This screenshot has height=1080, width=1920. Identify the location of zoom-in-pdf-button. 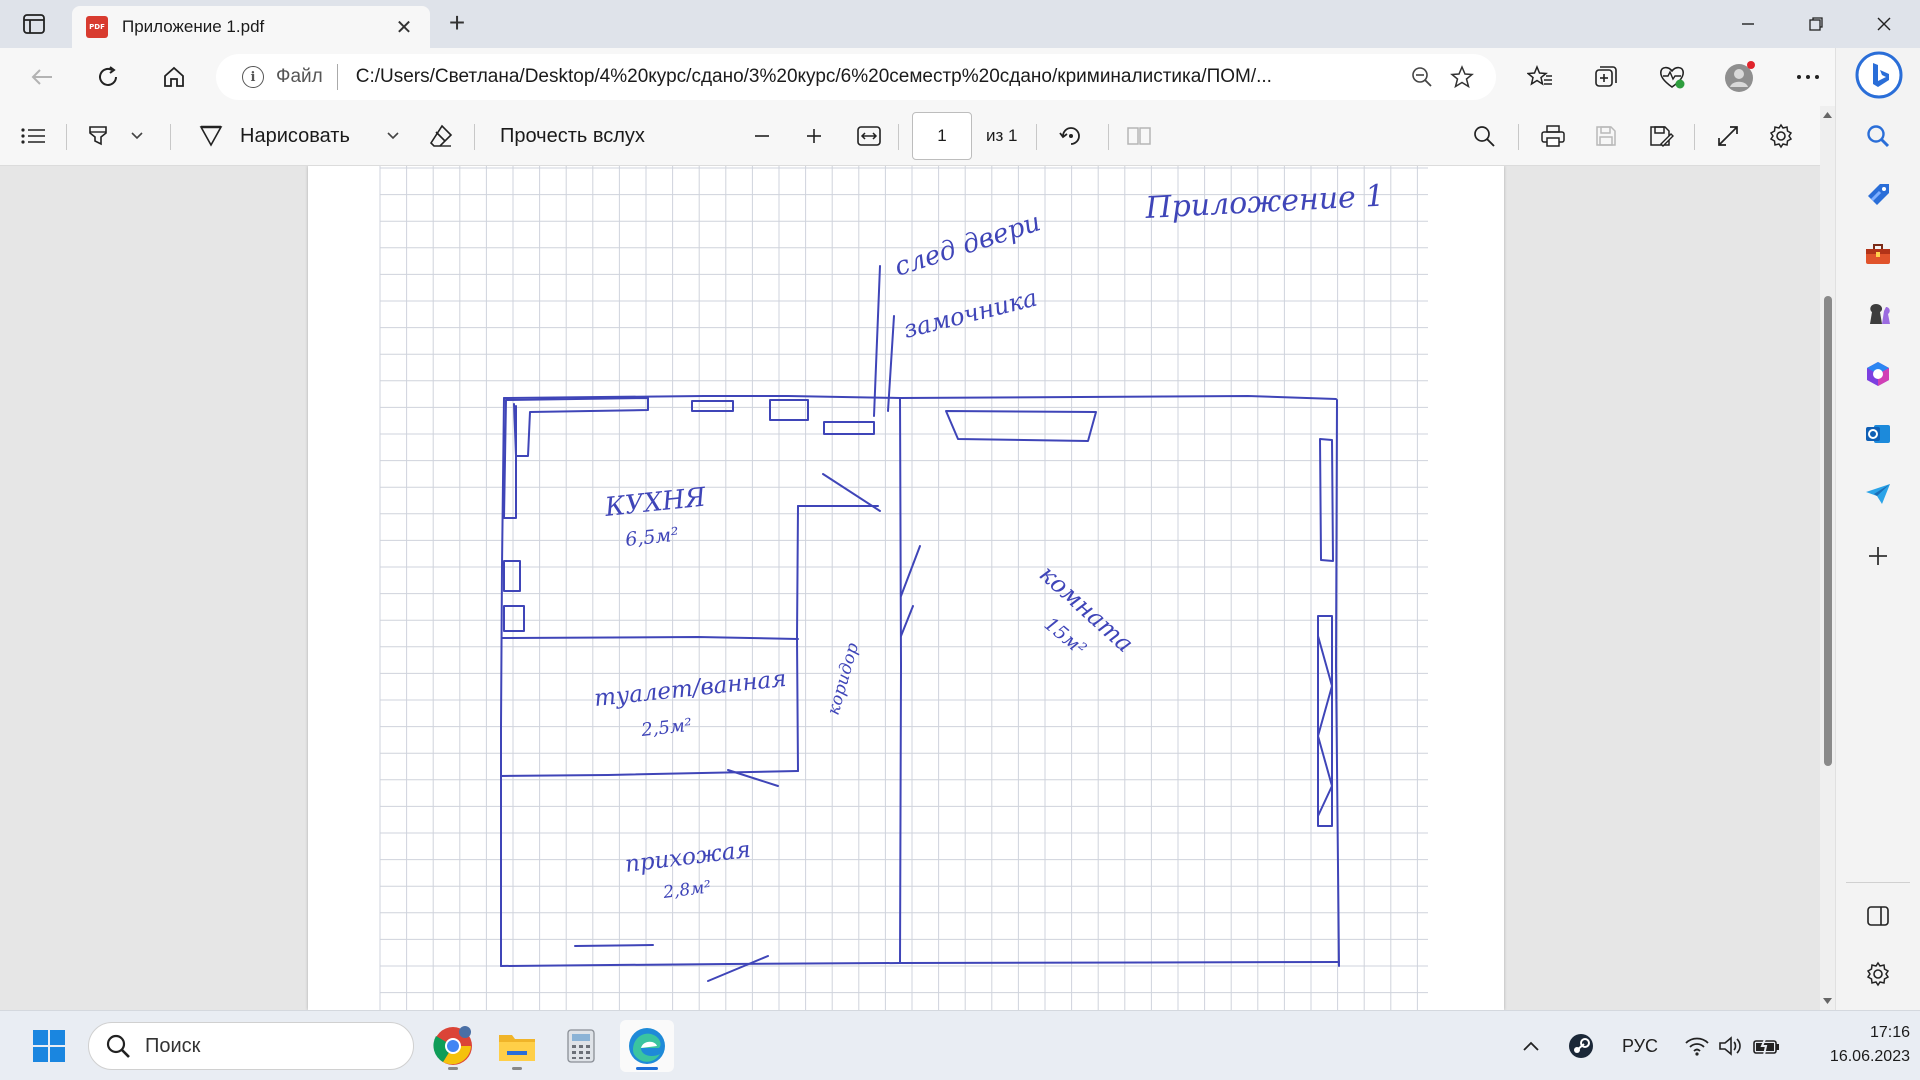
(814, 136).